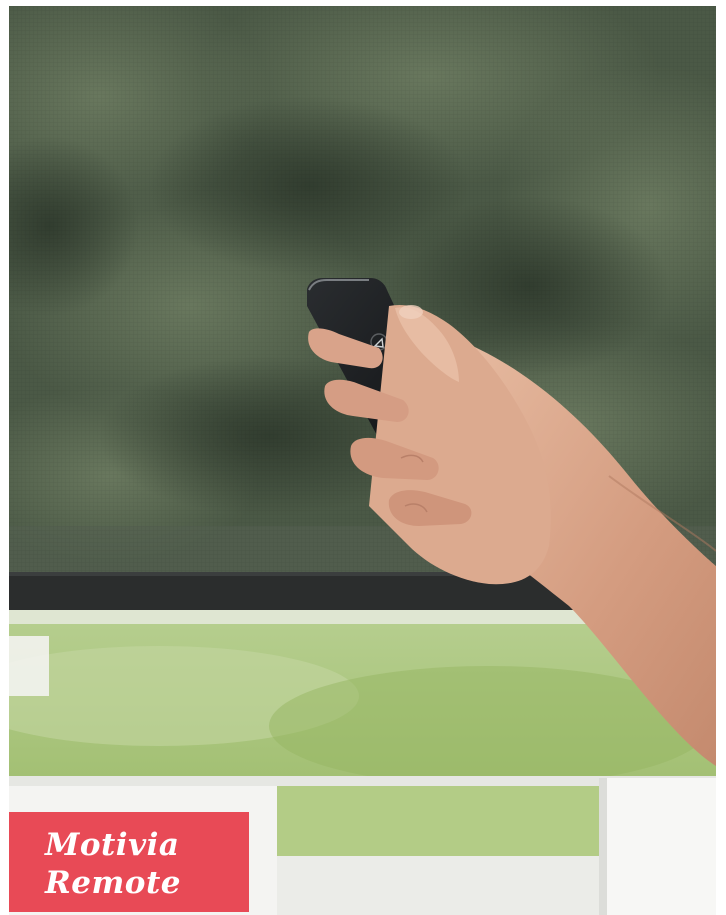 The width and height of the screenshot is (726, 915). What do you see at coordinates (112, 845) in the screenshot?
I see `product-name-line-1: Motivia` at bounding box center [112, 845].